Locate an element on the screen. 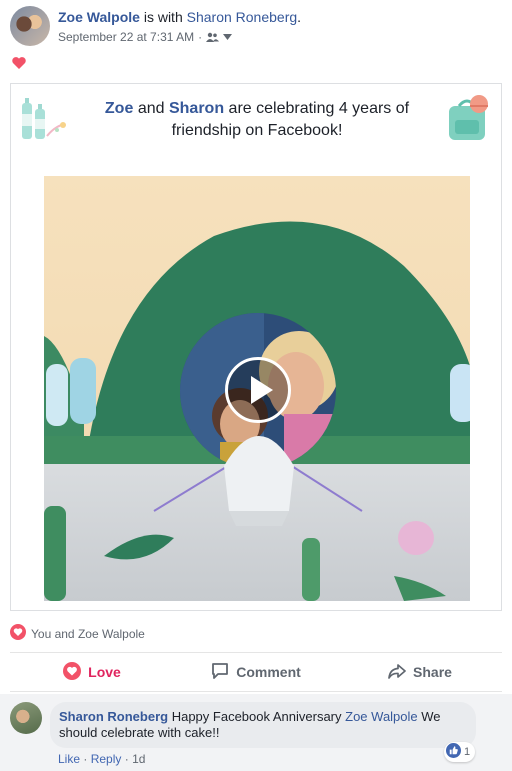 The height and width of the screenshot is (771, 512). card-and: and is located at coordinates (151, 108).